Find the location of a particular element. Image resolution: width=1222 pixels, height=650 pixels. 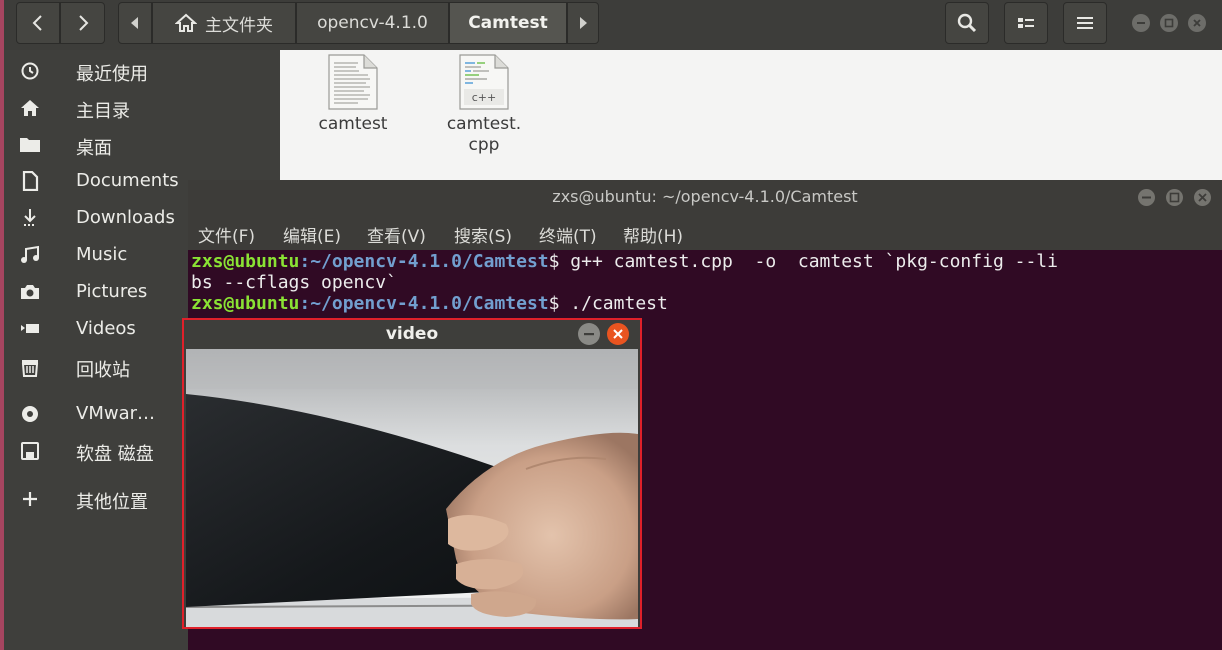

breadcrumb-scroll-right is located at coordinates (583, 23).